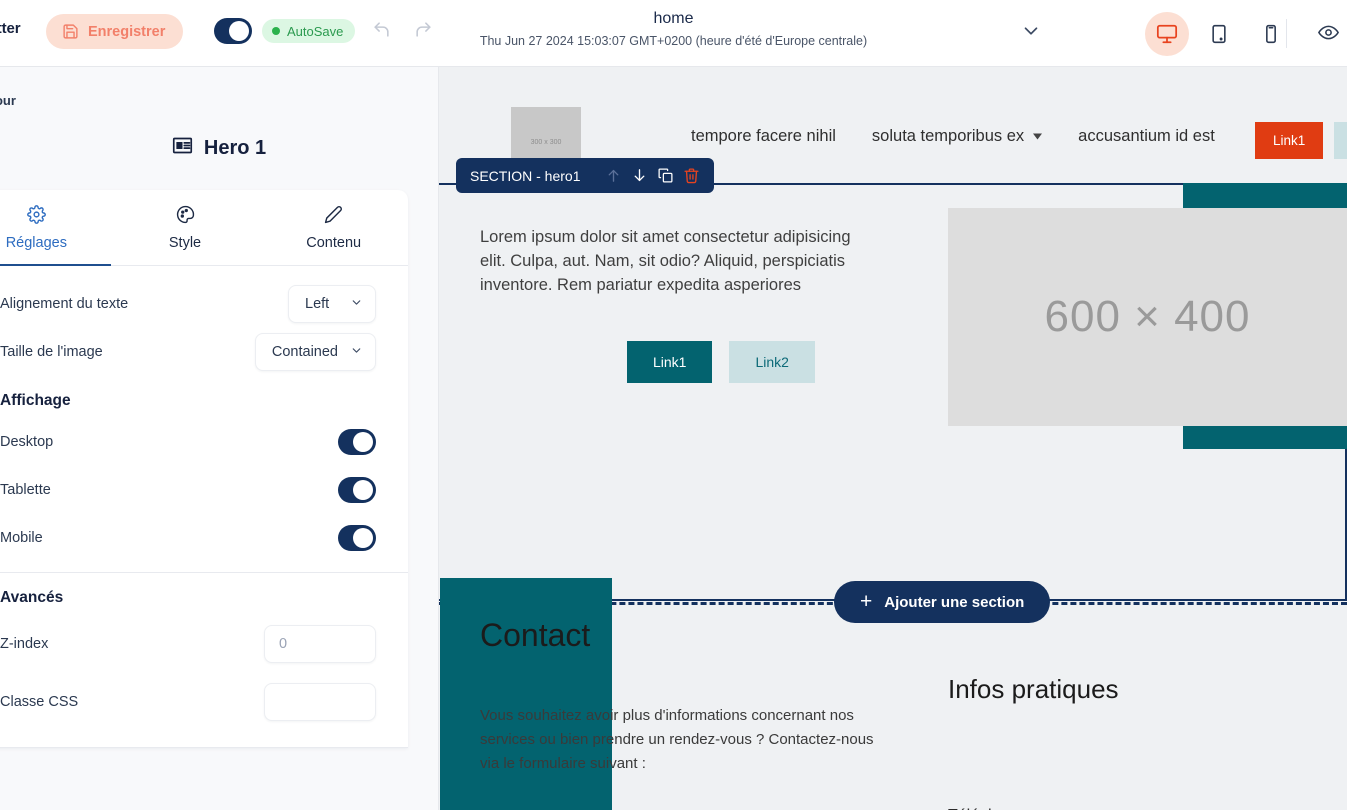 This screenshot has width=1347, height=810. I want to click on preview-eye-icon, so click(1328, 35).